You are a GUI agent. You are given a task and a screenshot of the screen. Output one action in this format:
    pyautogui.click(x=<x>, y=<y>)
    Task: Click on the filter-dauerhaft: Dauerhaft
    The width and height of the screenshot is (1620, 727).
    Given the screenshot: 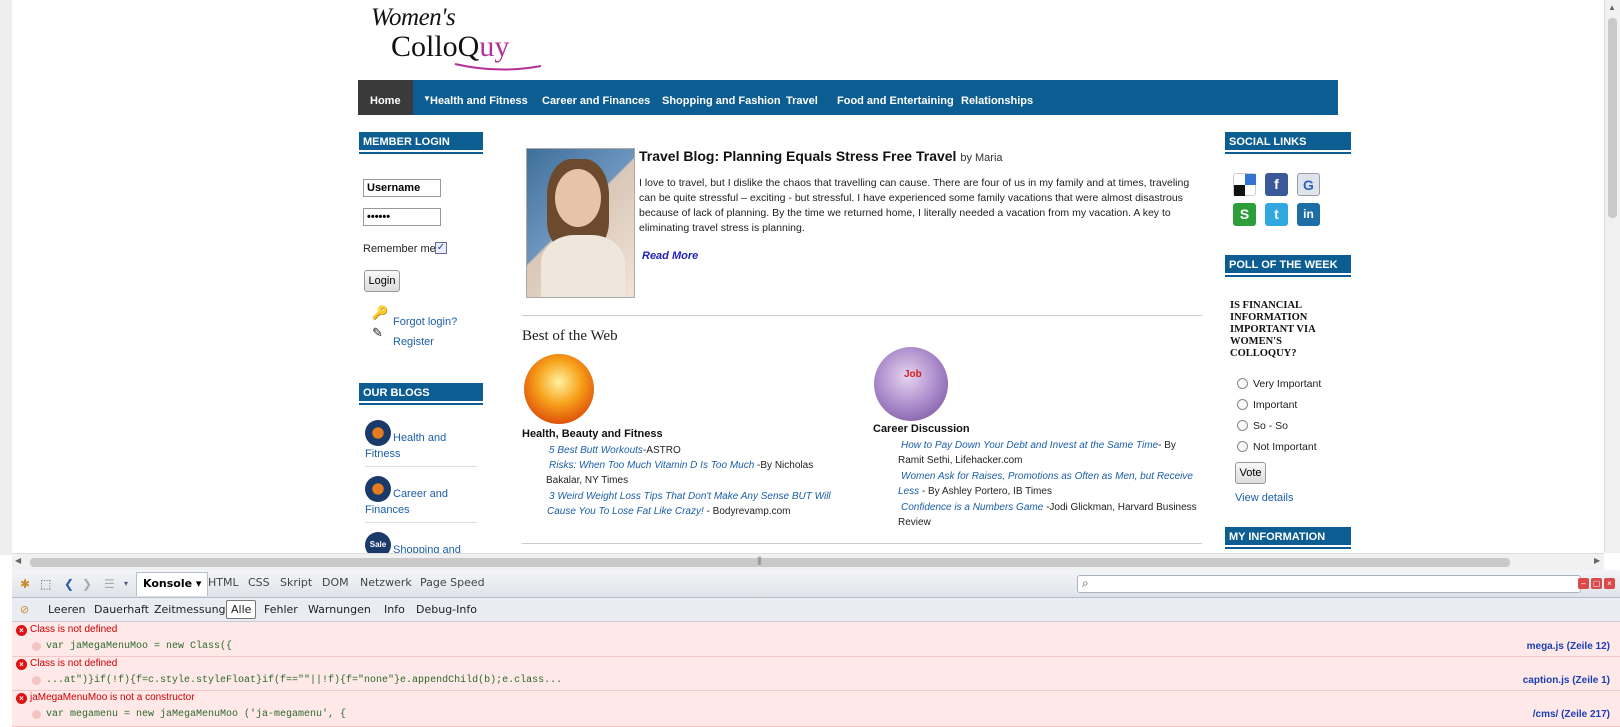 What is the action you would take?
    pyautogui.click(x=121, y=609)
    